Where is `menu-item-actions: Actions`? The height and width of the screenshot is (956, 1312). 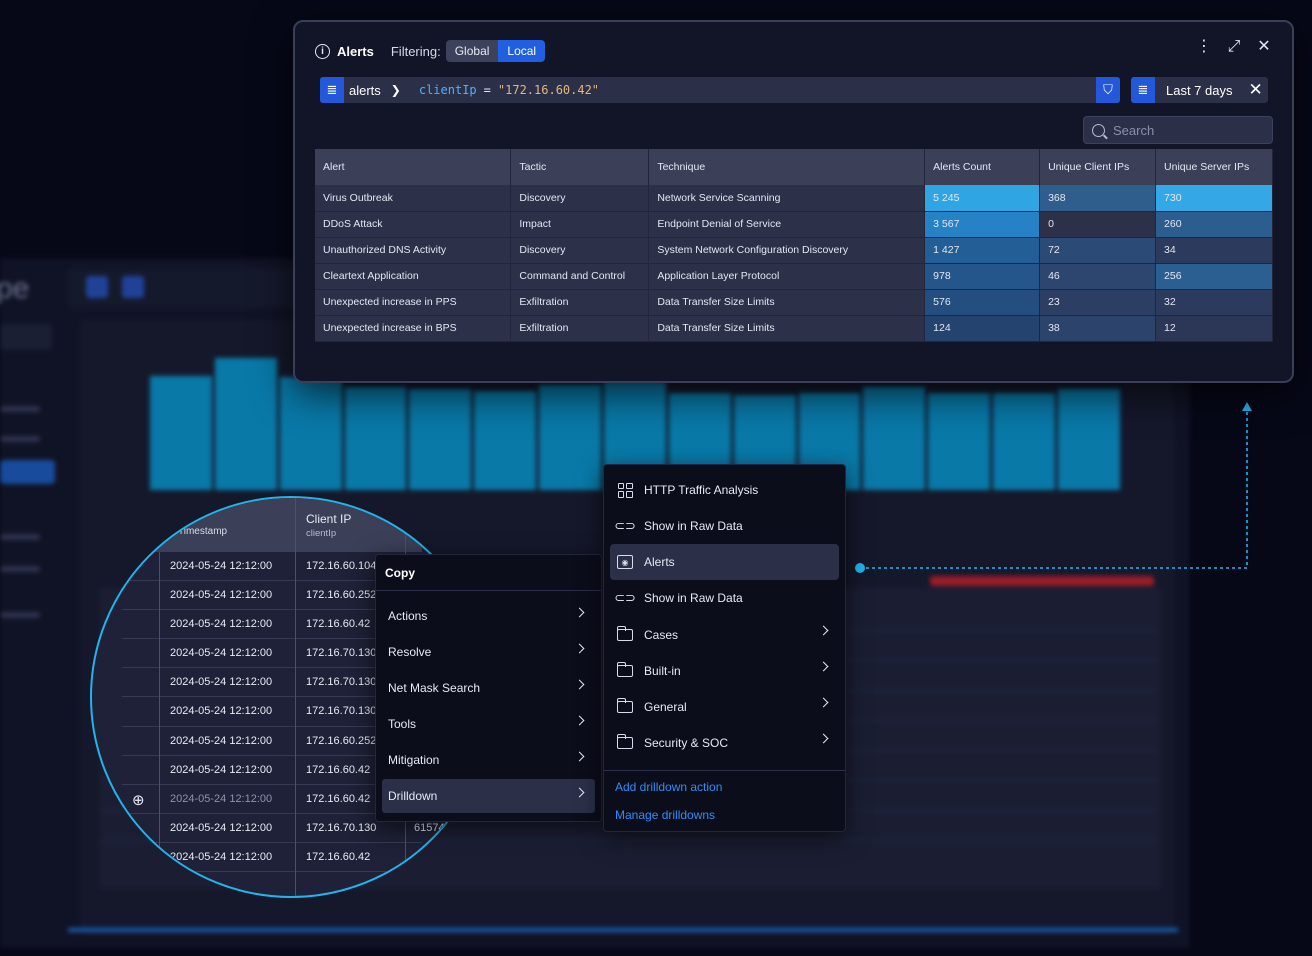
menu-item-actions: Actions is located at coordinates (488, 616).